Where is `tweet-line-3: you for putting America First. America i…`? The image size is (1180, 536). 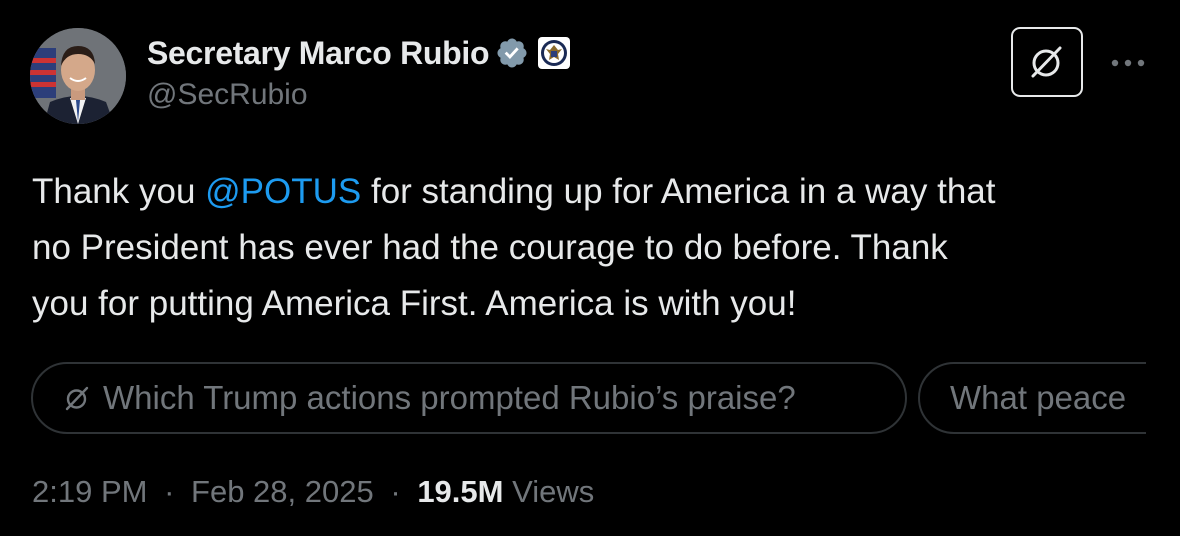 tweet-line-3: you for putting America First. America i… is located at coordinates (414, 303).